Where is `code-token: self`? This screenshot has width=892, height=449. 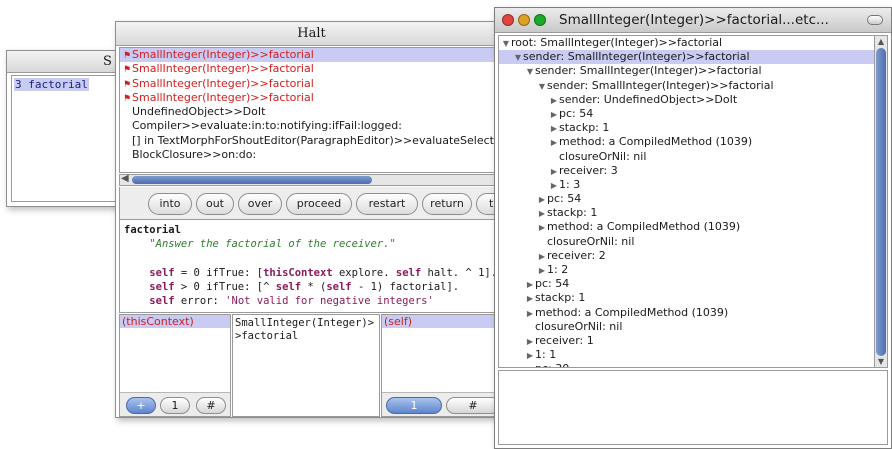 code-token: self is located at coordinates (408, 272).